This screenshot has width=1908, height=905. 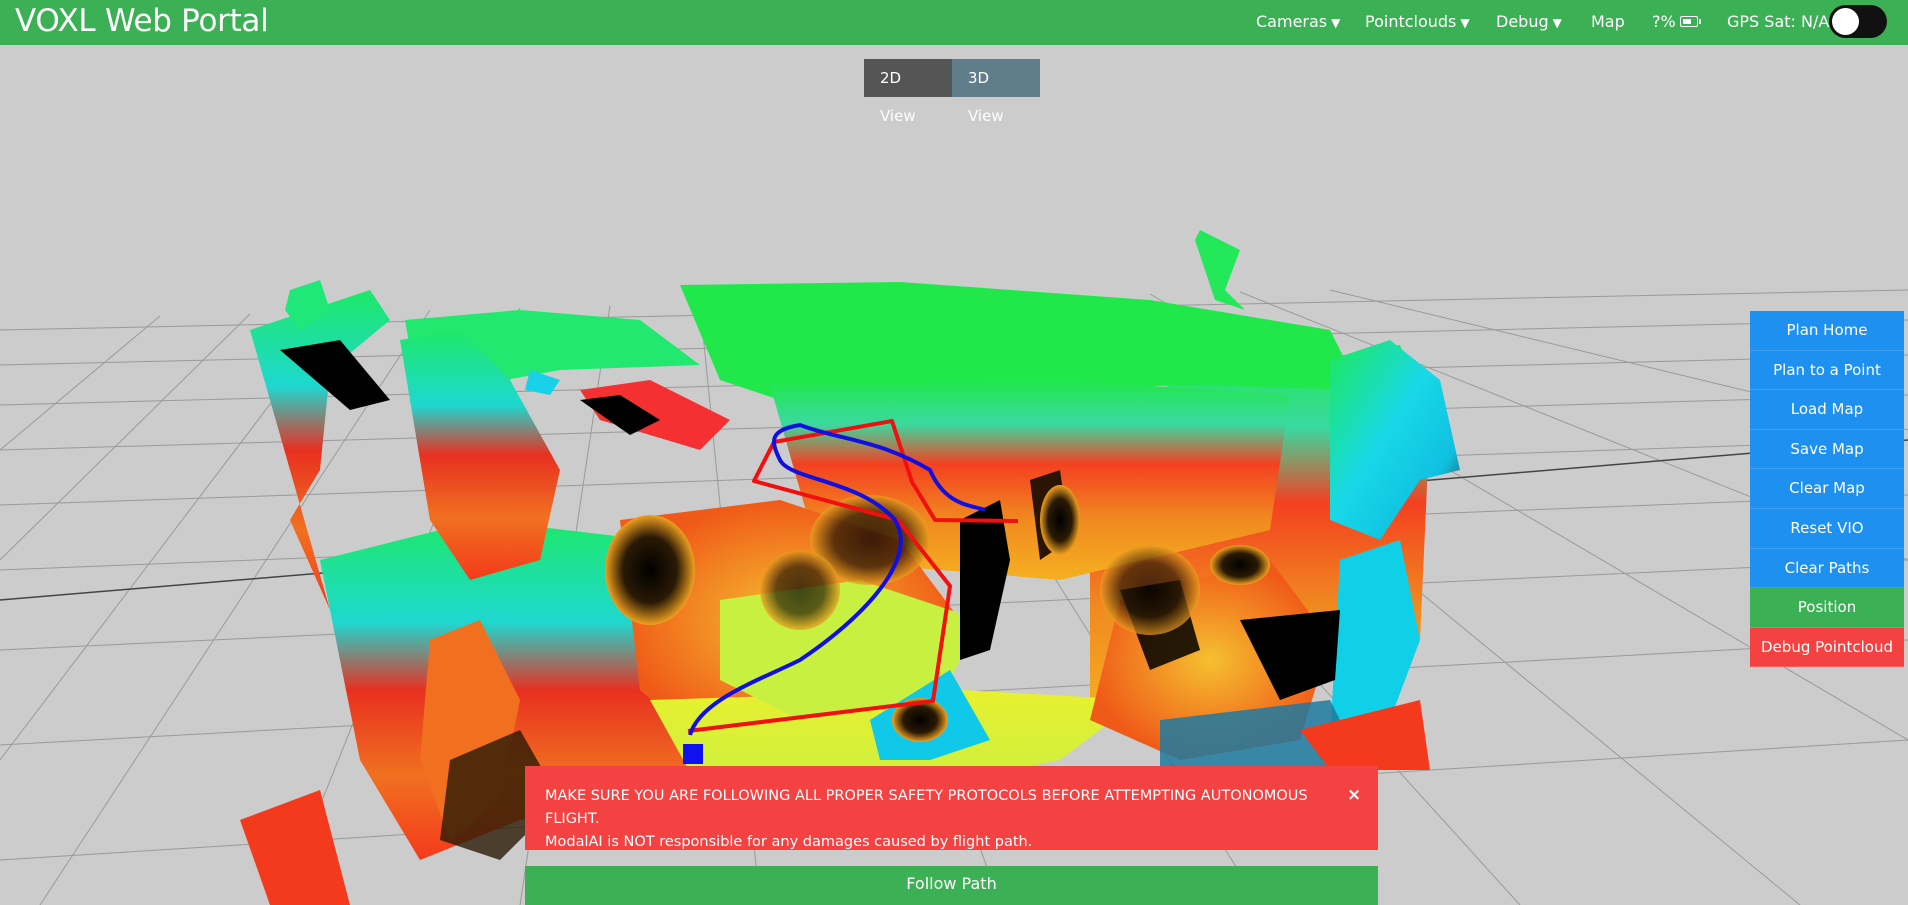 What do you see at coordinates (142, 21) in the screenshot?
I see `app-title: VOXL Web Portal` at bounding box center [142, 21].